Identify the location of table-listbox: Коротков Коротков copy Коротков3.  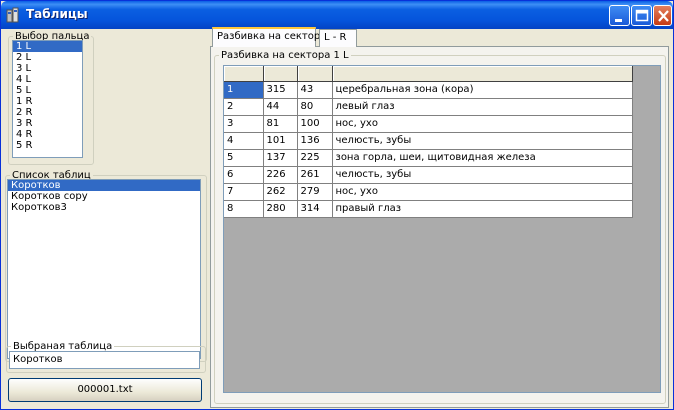
(104, 269).